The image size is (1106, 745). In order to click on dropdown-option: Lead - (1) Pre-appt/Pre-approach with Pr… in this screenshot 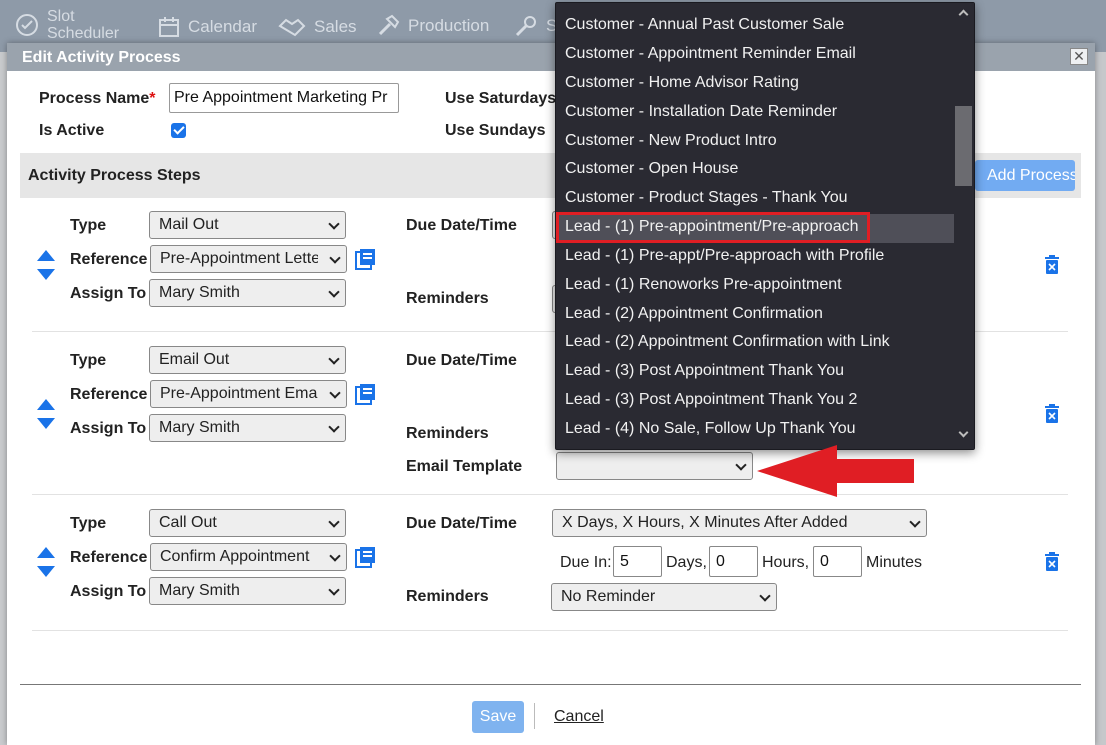, I will do `click(755, 257)`.